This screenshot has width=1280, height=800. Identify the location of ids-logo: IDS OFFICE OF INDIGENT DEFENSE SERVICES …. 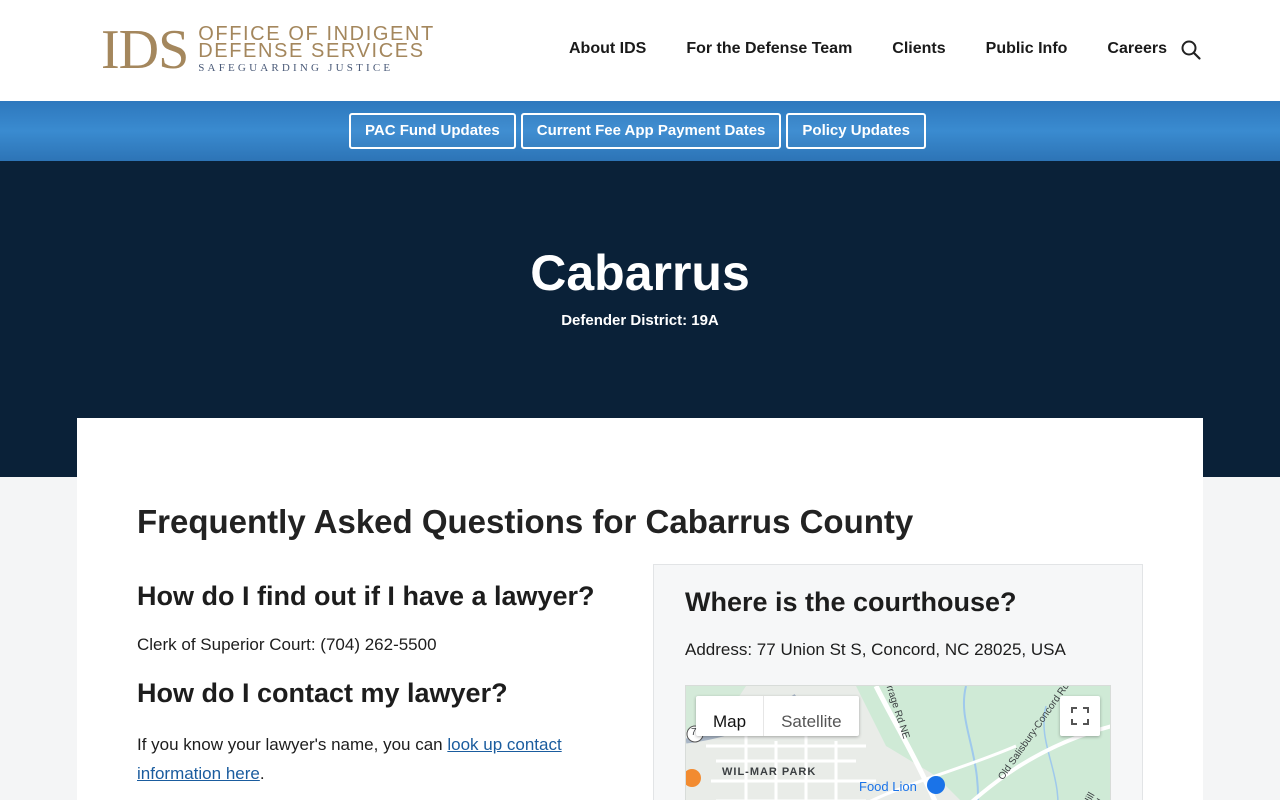
(268, 50).